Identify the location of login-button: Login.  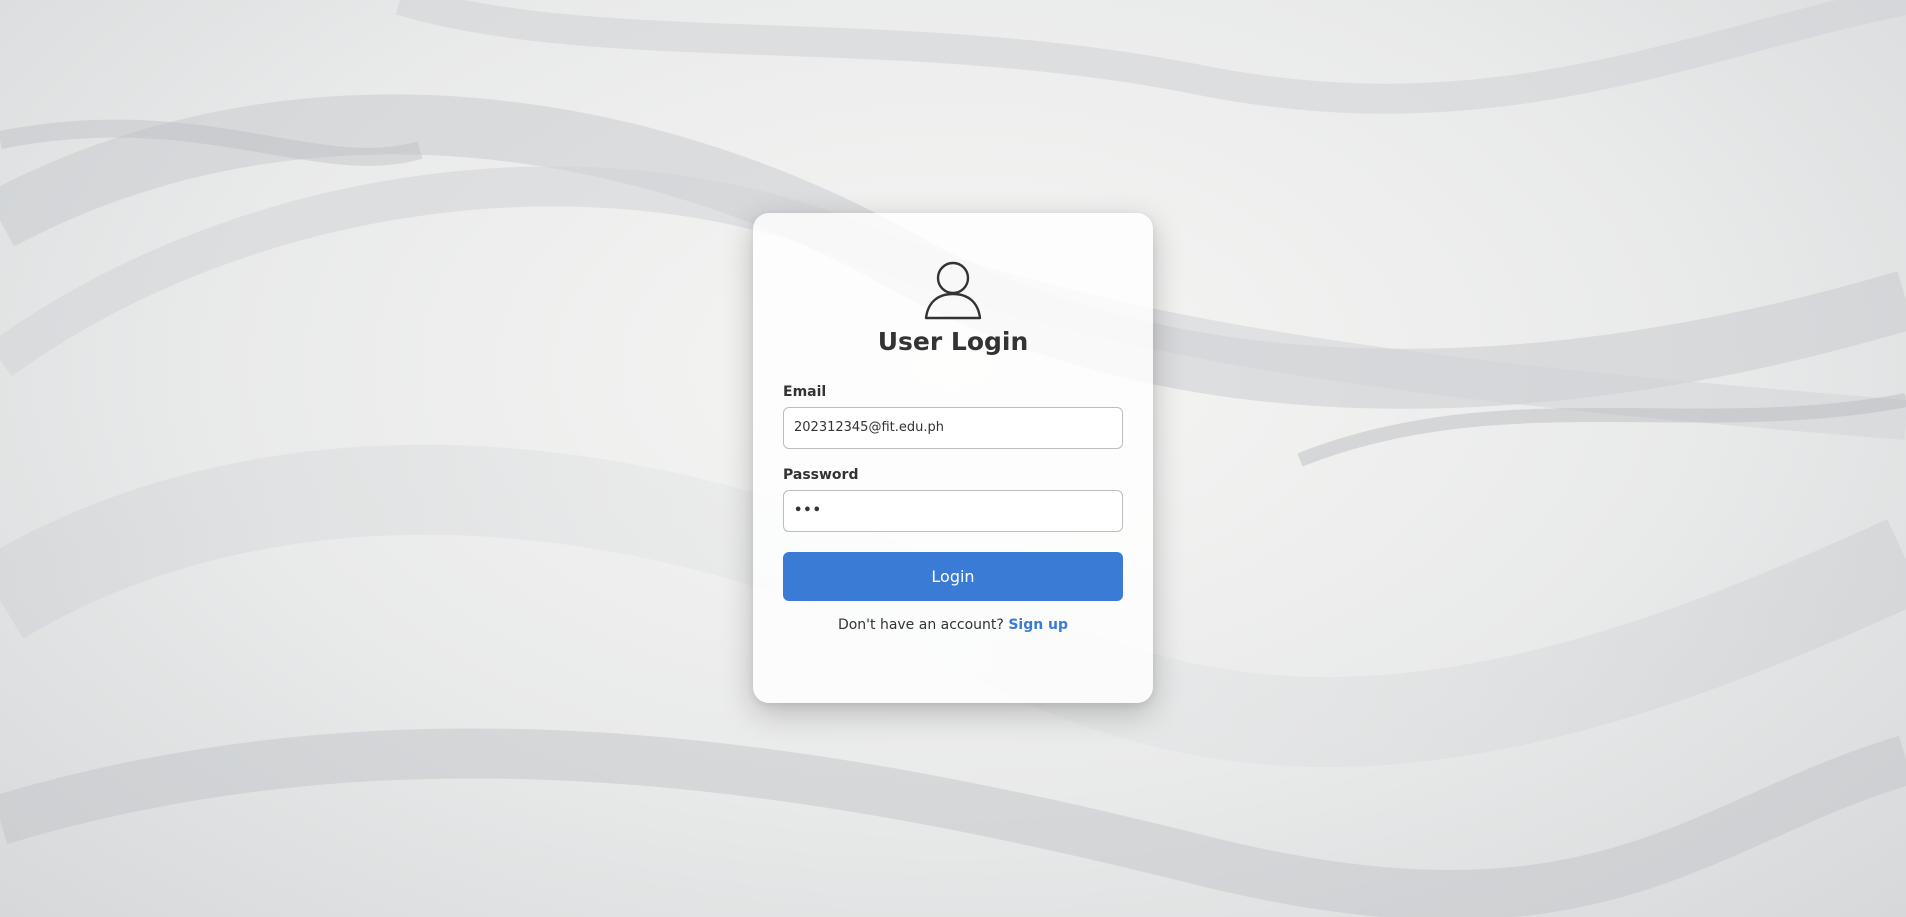
(953, 576).